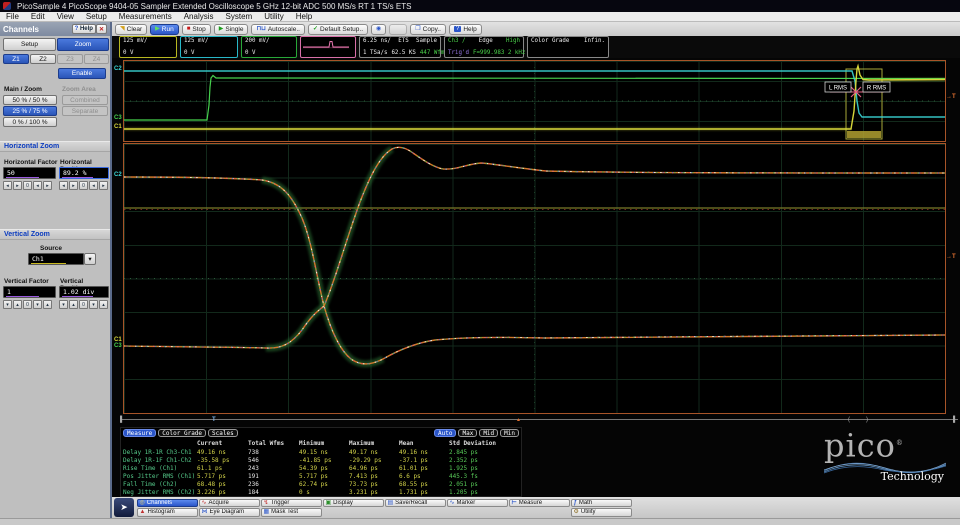 This screenshot has height=525, width=960. Describe the element at coordinates (29, 292) in the screenshot. I see `vfactor-field: 1` at that location.